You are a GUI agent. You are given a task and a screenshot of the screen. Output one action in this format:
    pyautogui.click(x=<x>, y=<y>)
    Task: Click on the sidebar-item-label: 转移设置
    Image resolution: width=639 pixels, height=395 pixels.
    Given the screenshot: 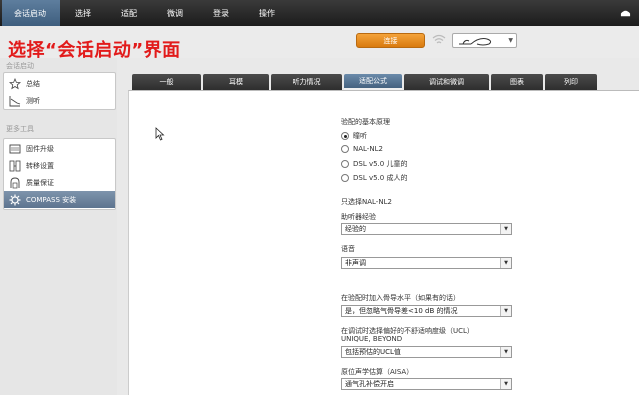 What is the action you would take?
    pyautogui.click(x=40, y=165)
    